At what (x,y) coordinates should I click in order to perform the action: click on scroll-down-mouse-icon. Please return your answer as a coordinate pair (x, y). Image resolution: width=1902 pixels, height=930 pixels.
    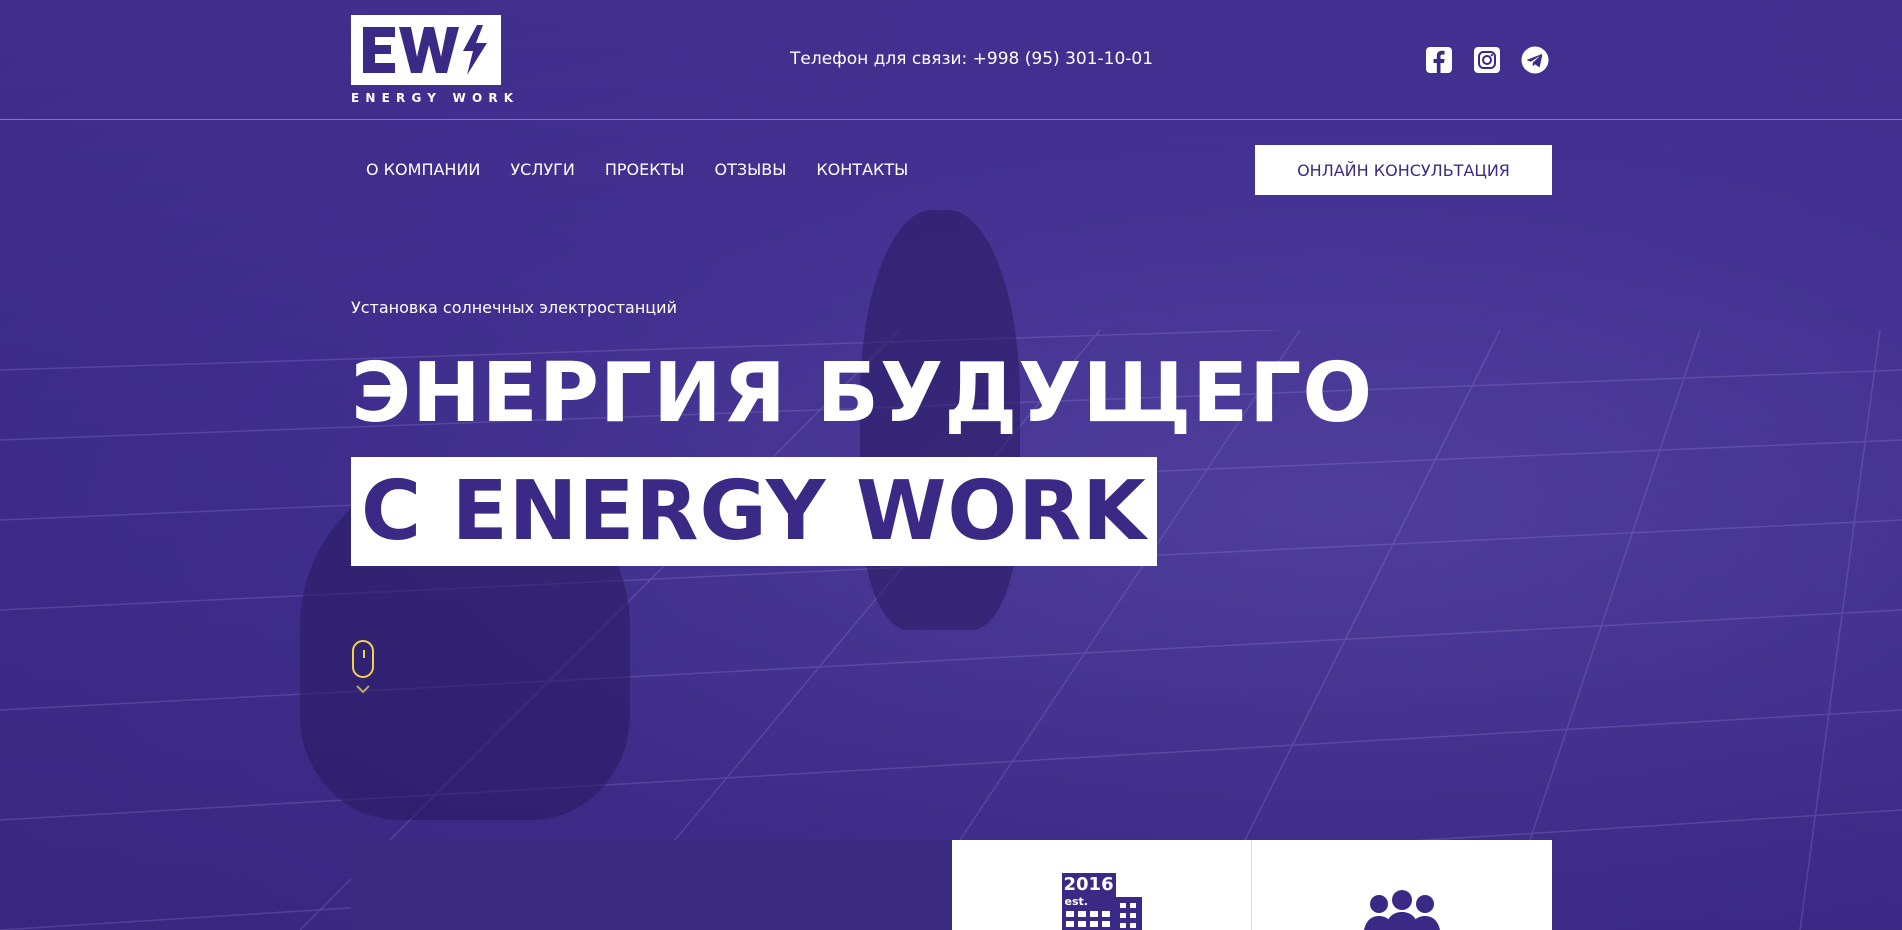
    Looking at the image, I should click on (363, 659).